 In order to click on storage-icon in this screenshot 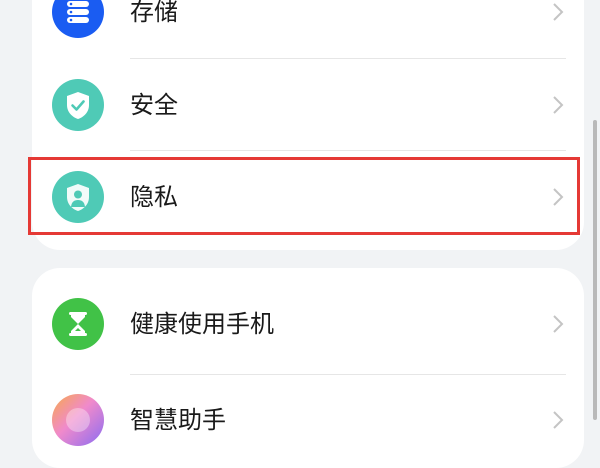, I will do `click(78, 19)`.